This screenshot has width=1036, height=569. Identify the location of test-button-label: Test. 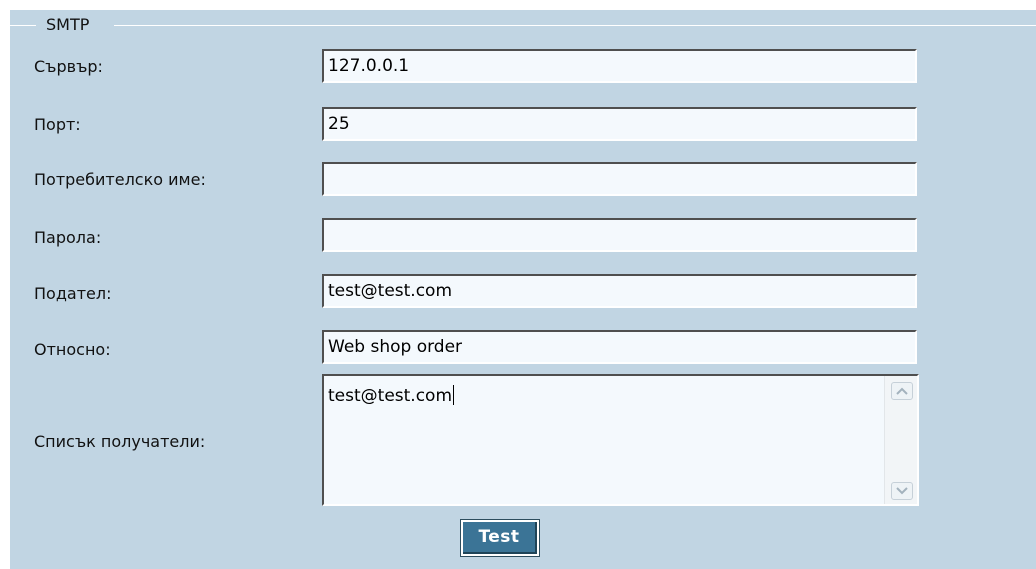
(500, 538).